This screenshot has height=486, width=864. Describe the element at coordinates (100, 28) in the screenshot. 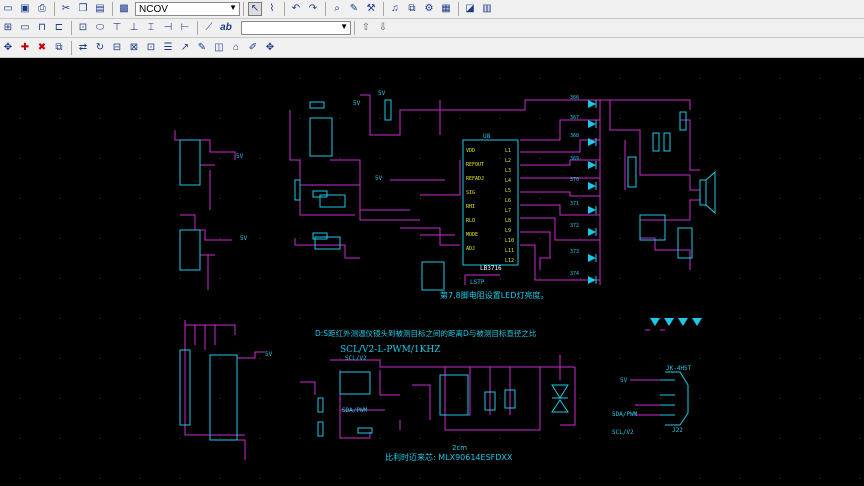

I see `place-port-icon: ⬭` at that location.